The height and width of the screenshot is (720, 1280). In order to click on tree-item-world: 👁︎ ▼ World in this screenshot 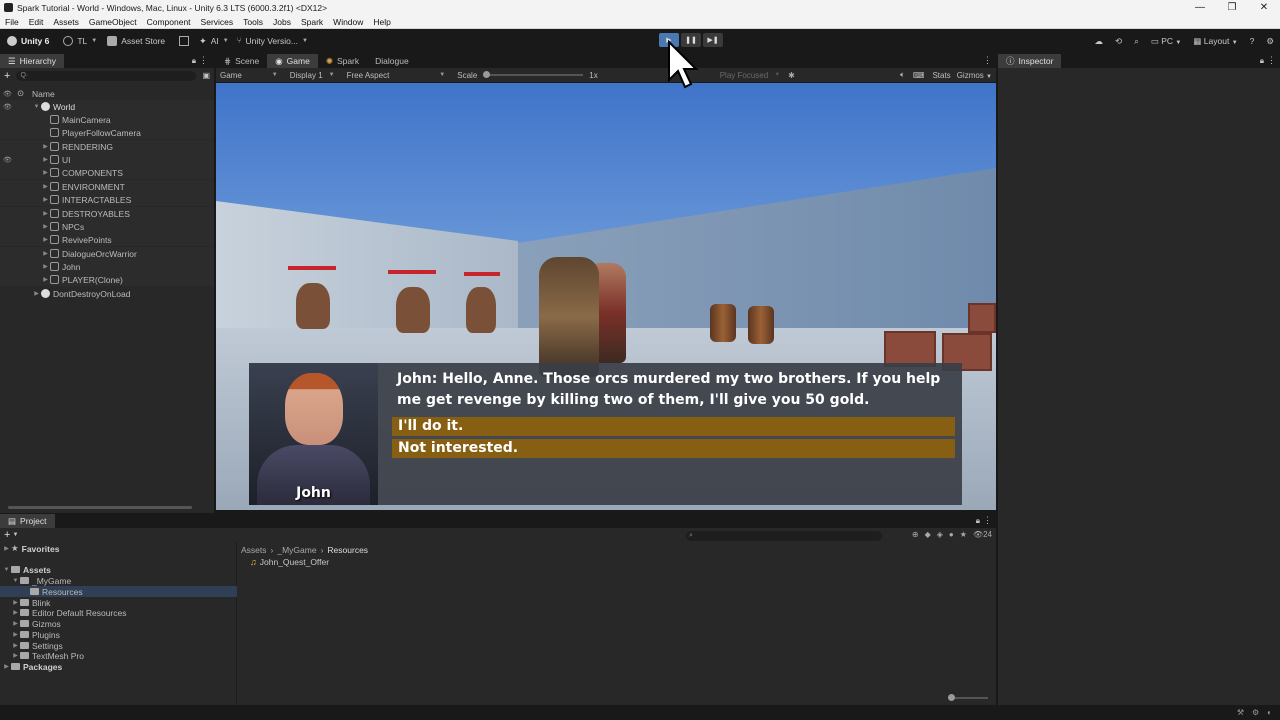, I will do `click(107, 106)`.